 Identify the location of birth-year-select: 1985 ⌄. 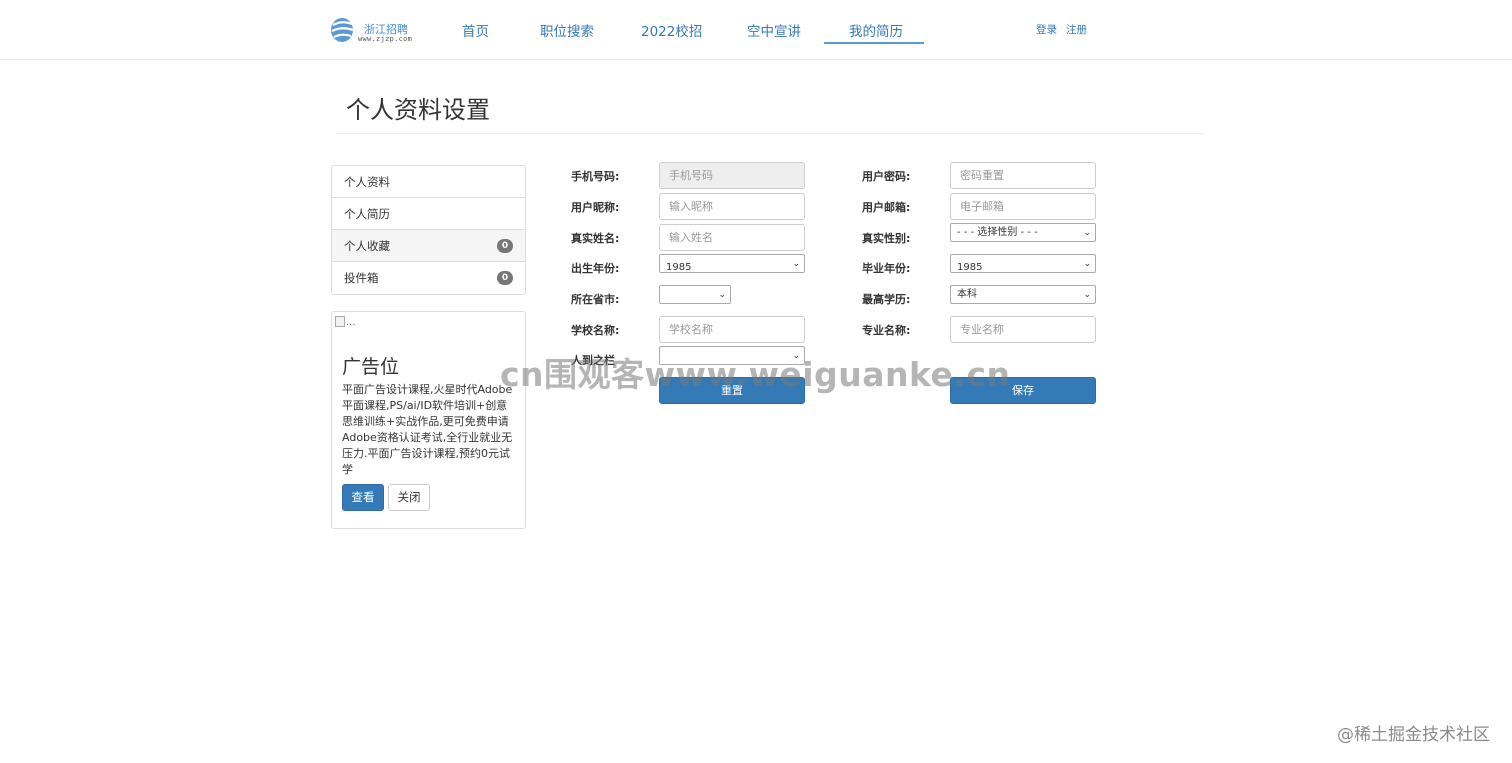
(732, 263).